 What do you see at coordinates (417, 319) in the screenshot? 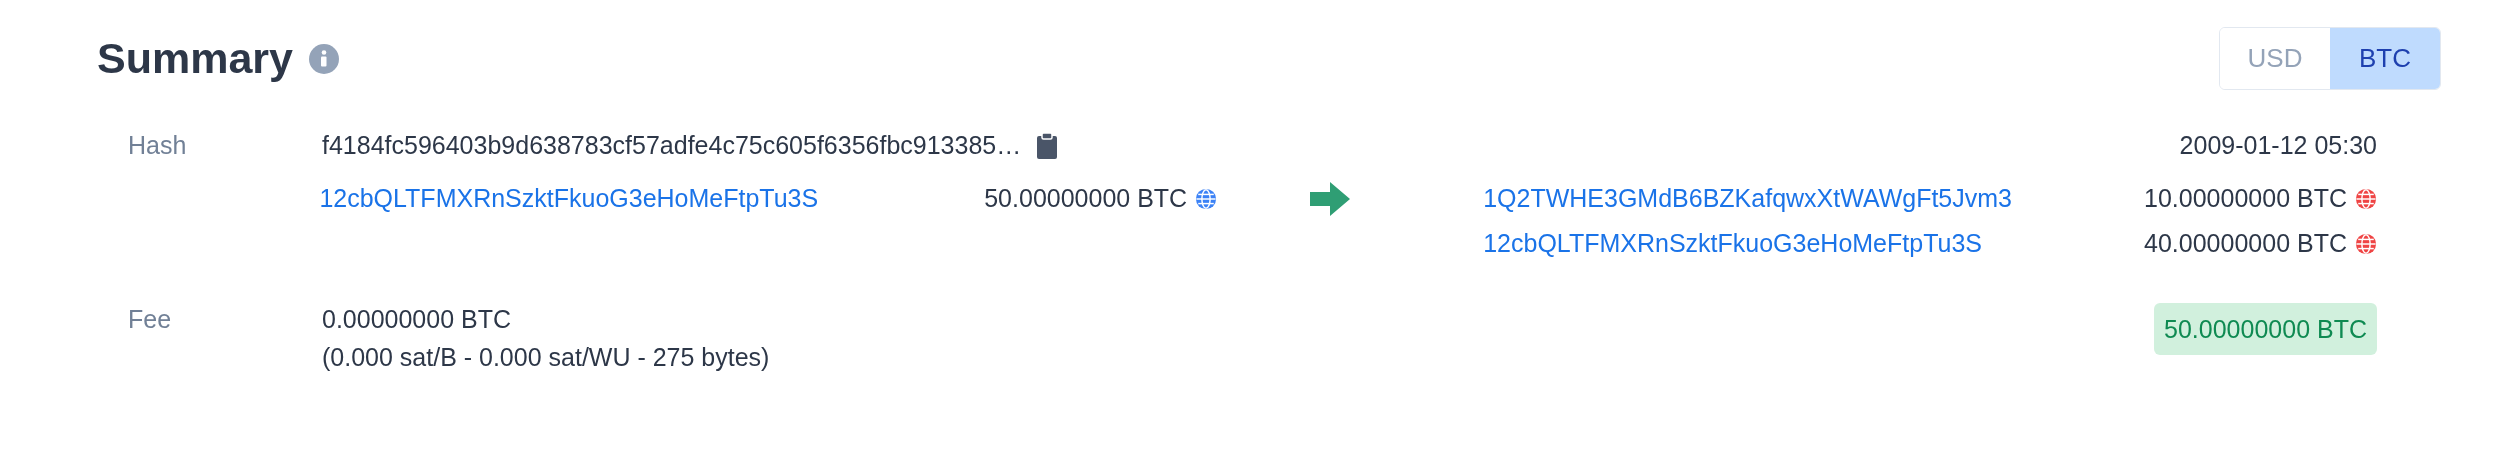
I see `fee-value: 0.00000000 BTC` at bounding box center [417, 319].